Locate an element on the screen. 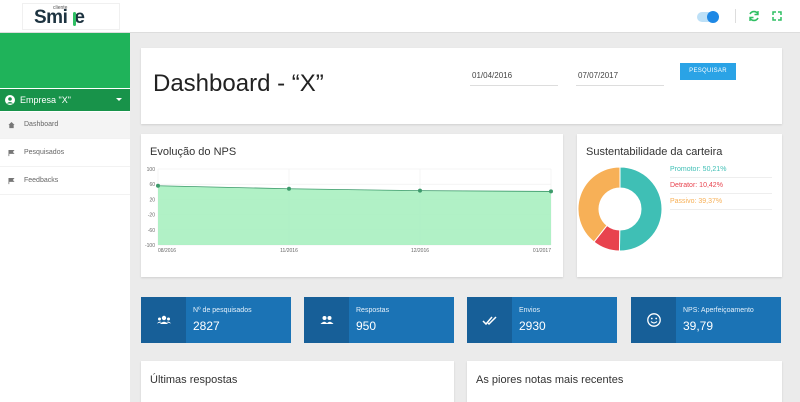 Image resolution: width=800 pixels, height=402 pixels. group-icon is located at coordinates (327, 320).